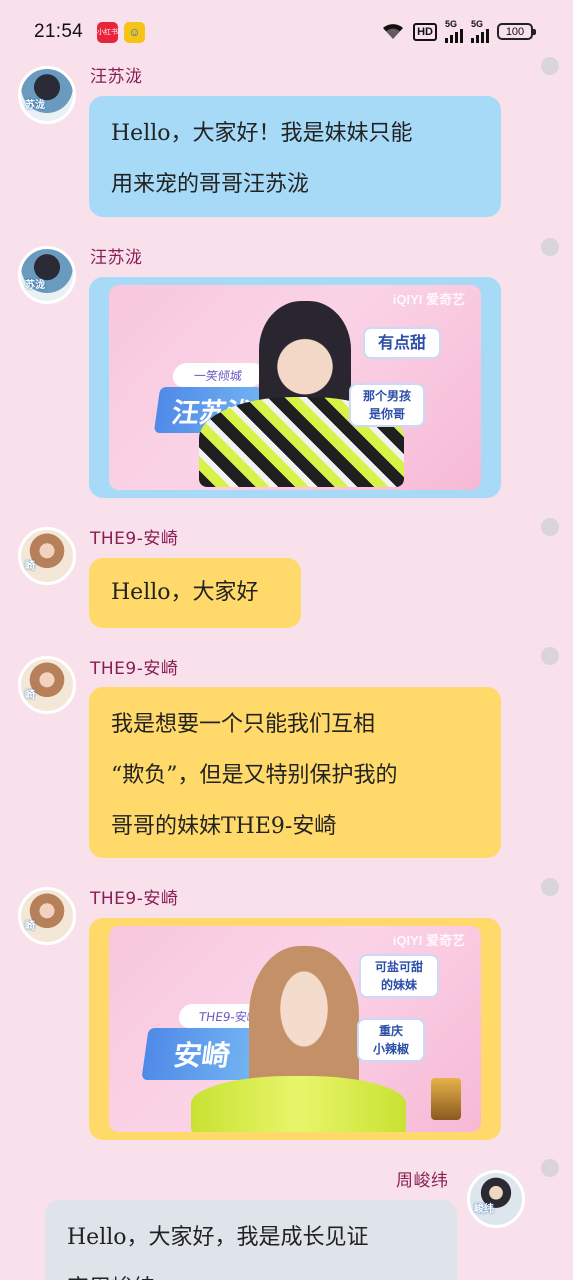 The height and width of the screenshot is (1280, 573). I want to click on image-message-bubble: iQIYI 爱奇艺 THE9-安崎 安崎 可盐可甜 的妹妹 重庆 小辣椒, so click(295, 1029).